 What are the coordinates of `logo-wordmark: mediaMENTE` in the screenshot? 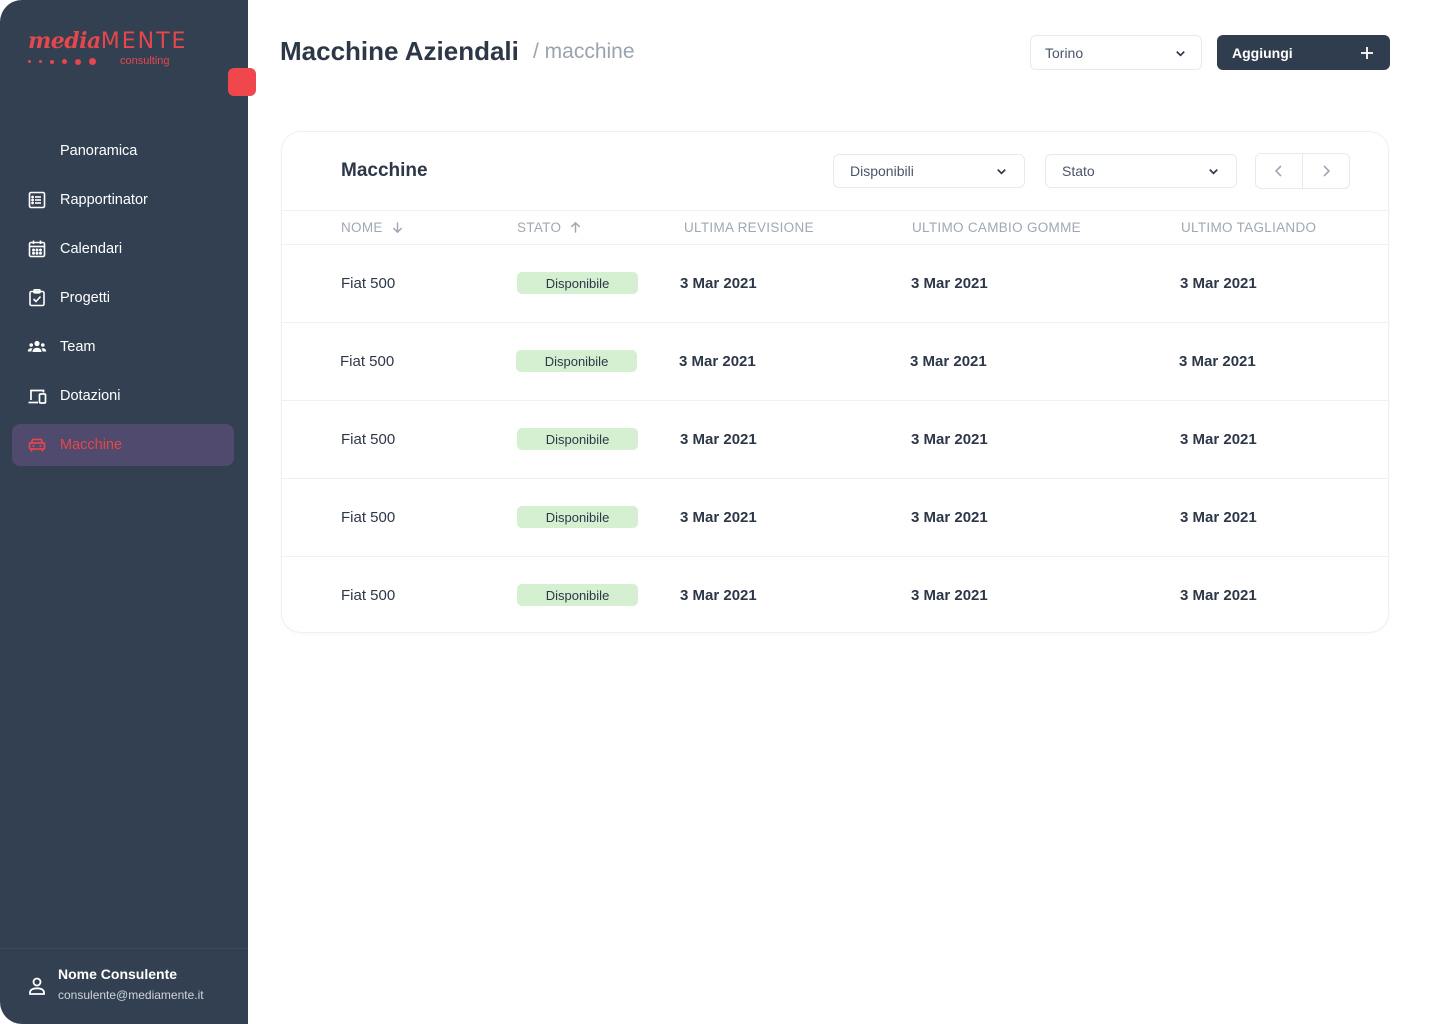 It's located at (108, 41).